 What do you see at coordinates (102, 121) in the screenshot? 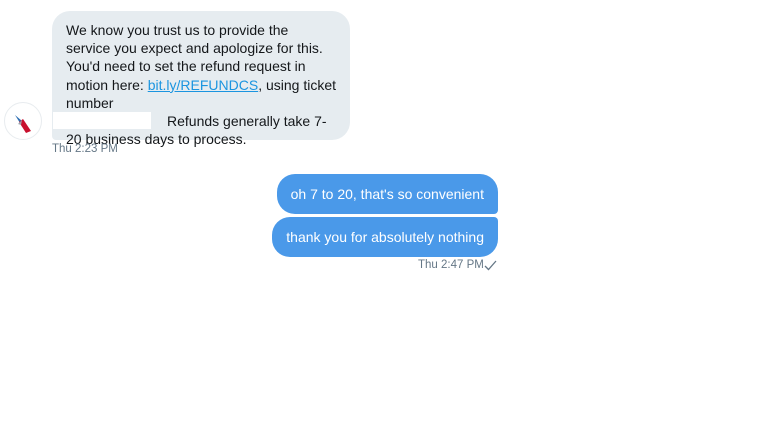
I see `redacted-ticket-number` at bounding box center [102, 121].